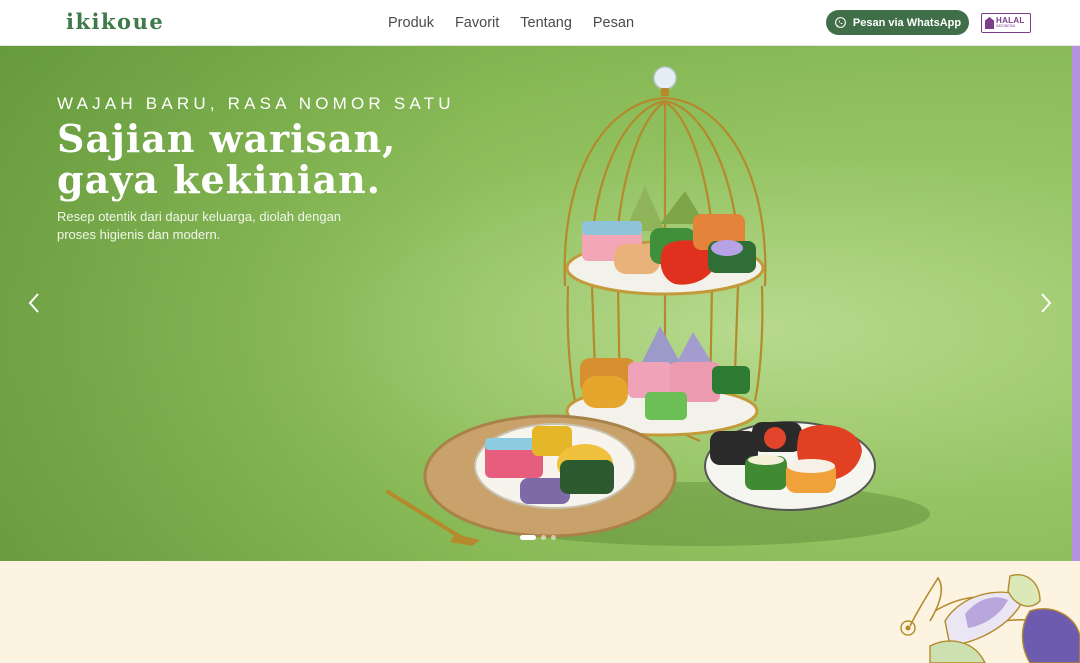 The height and width of the screenshot is (663, 1080). What do you see at coordinates (511, 23) in the screenshot?
I see `main-nav: Produk Favorit Tentang Pesan` at bounding box center [511, 23].